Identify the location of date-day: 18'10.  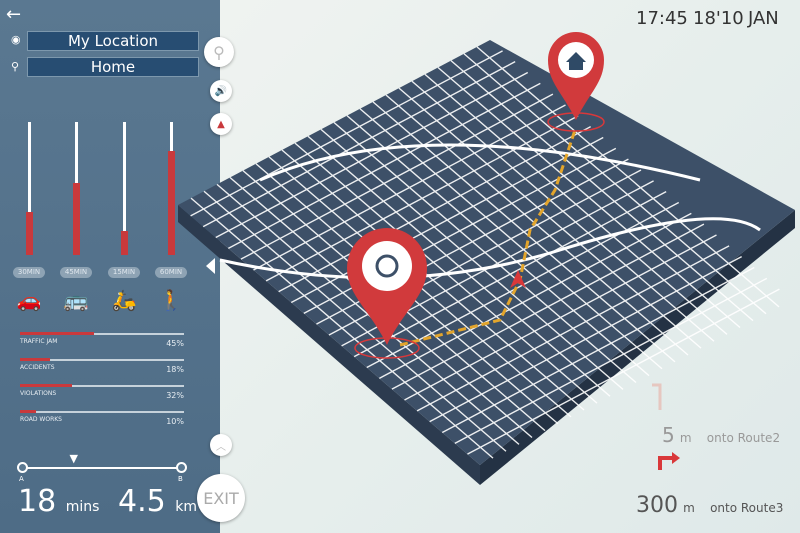
(718, 18).